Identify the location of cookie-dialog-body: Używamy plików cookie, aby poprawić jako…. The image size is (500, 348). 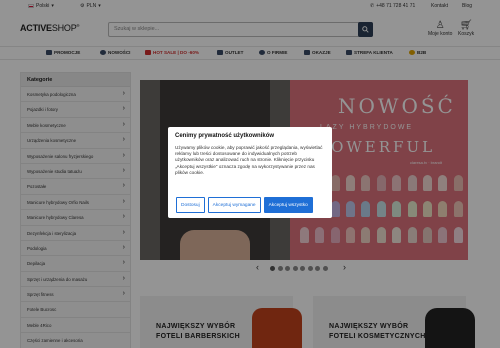
(249, 160).